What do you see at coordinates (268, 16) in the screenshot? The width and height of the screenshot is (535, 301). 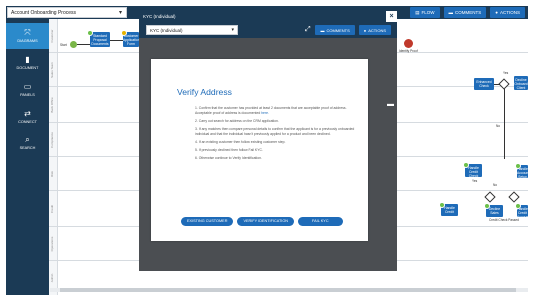 I see `modal-header: KYC (Individual) ×` at bounding box center [268, 16].